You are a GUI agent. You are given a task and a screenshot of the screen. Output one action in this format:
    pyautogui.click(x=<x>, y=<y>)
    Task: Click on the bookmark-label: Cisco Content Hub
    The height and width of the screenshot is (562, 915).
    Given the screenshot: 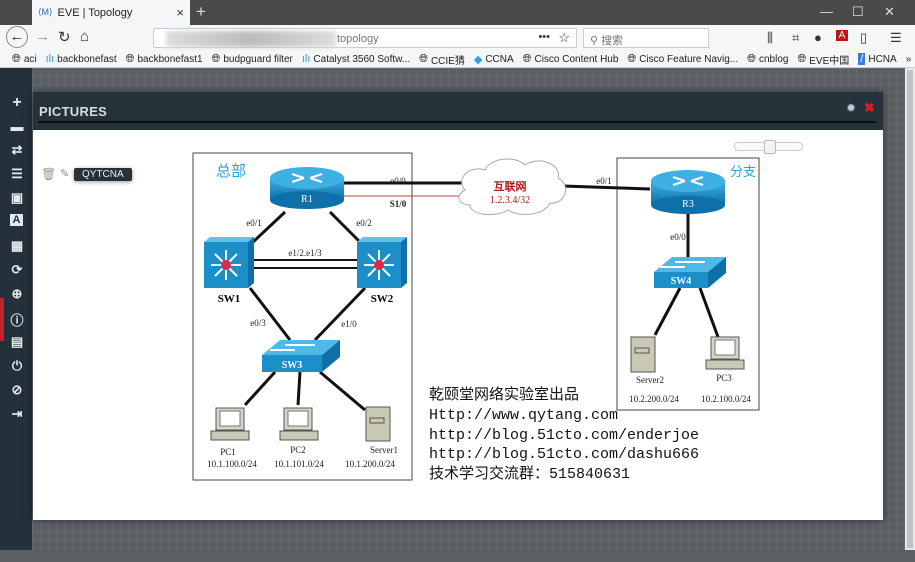 What is the action you would take?
    pyautogui.click(x=576, y=59)
    